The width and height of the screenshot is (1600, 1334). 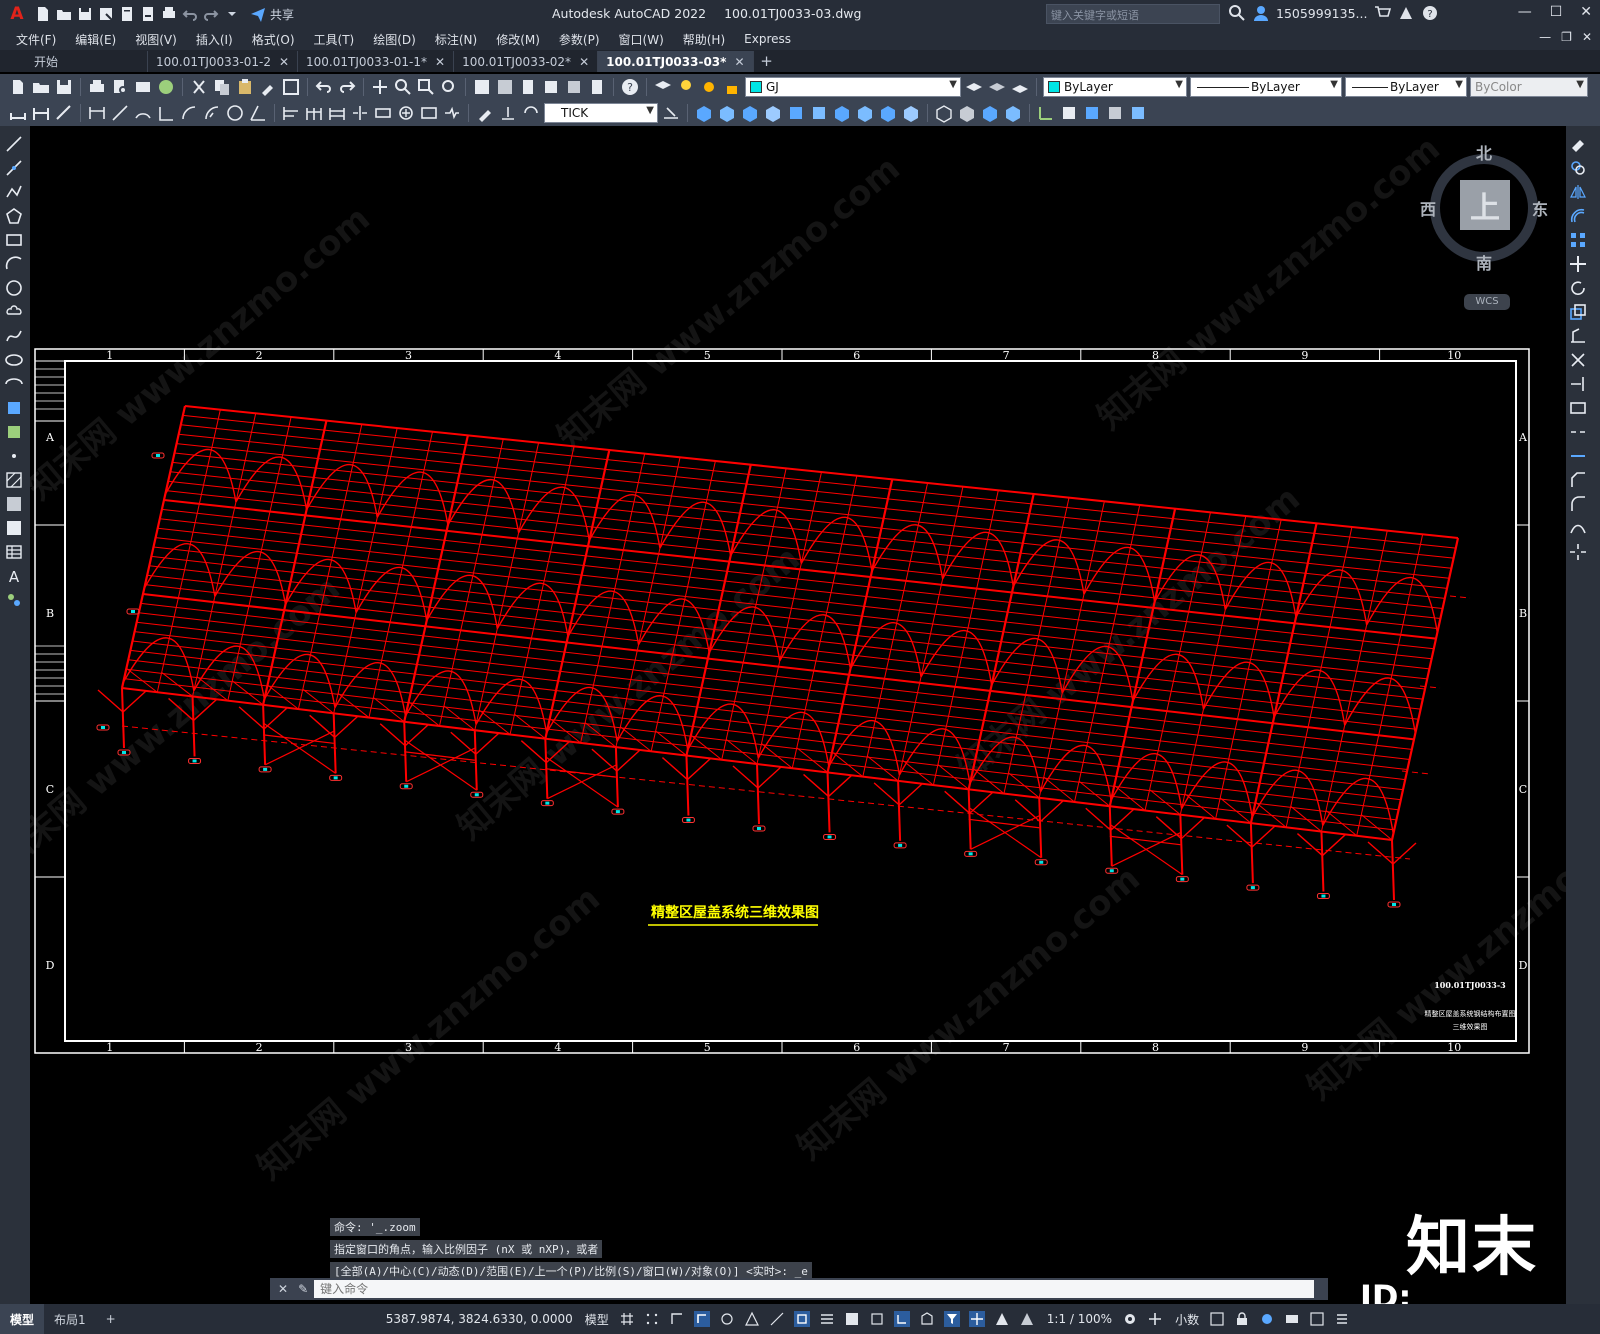 I want to click on tab-start: 开始, so click(x=74, y=61).